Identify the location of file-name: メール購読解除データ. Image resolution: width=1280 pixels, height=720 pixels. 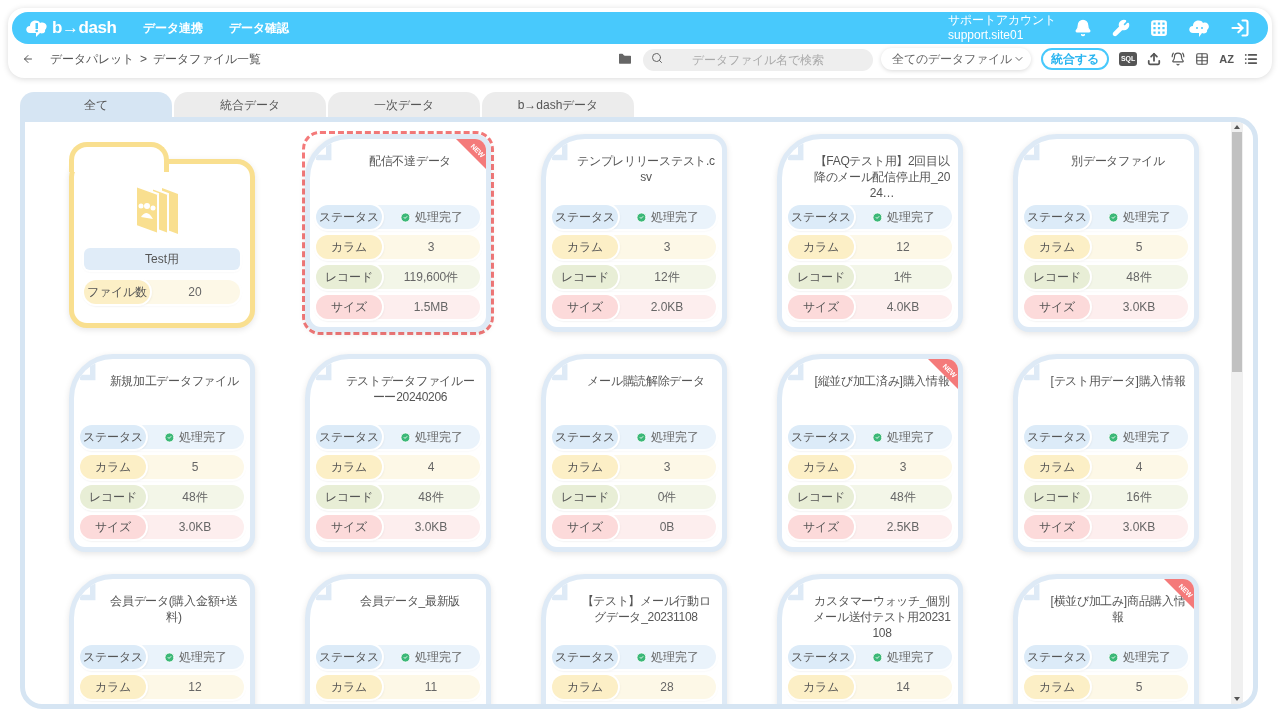
(646, 381).